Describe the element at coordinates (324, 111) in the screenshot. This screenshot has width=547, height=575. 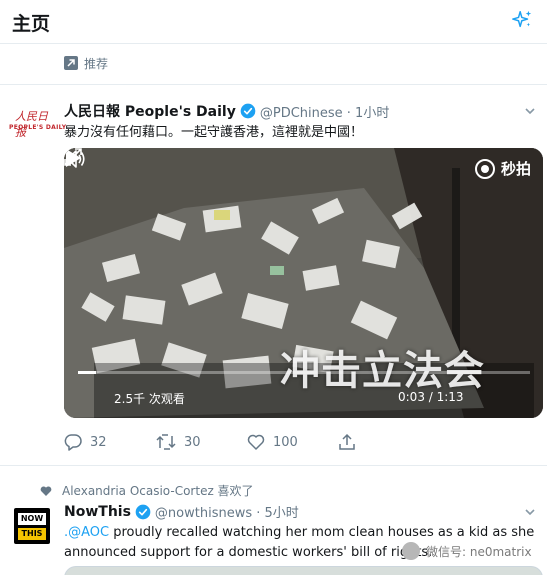
I see `author-handle: @PDChinese · 1小时` at that location.